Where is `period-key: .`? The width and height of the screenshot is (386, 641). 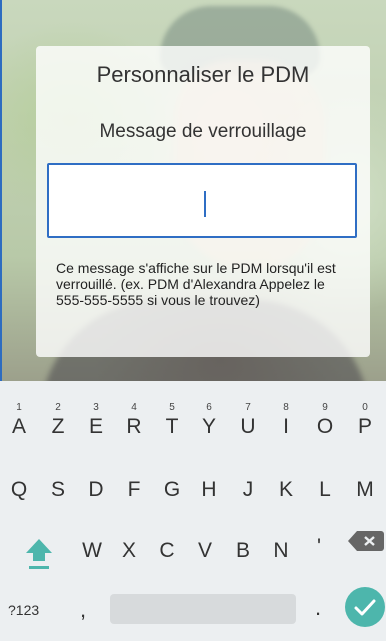 period-key: . is located at coordinates (318, 608).